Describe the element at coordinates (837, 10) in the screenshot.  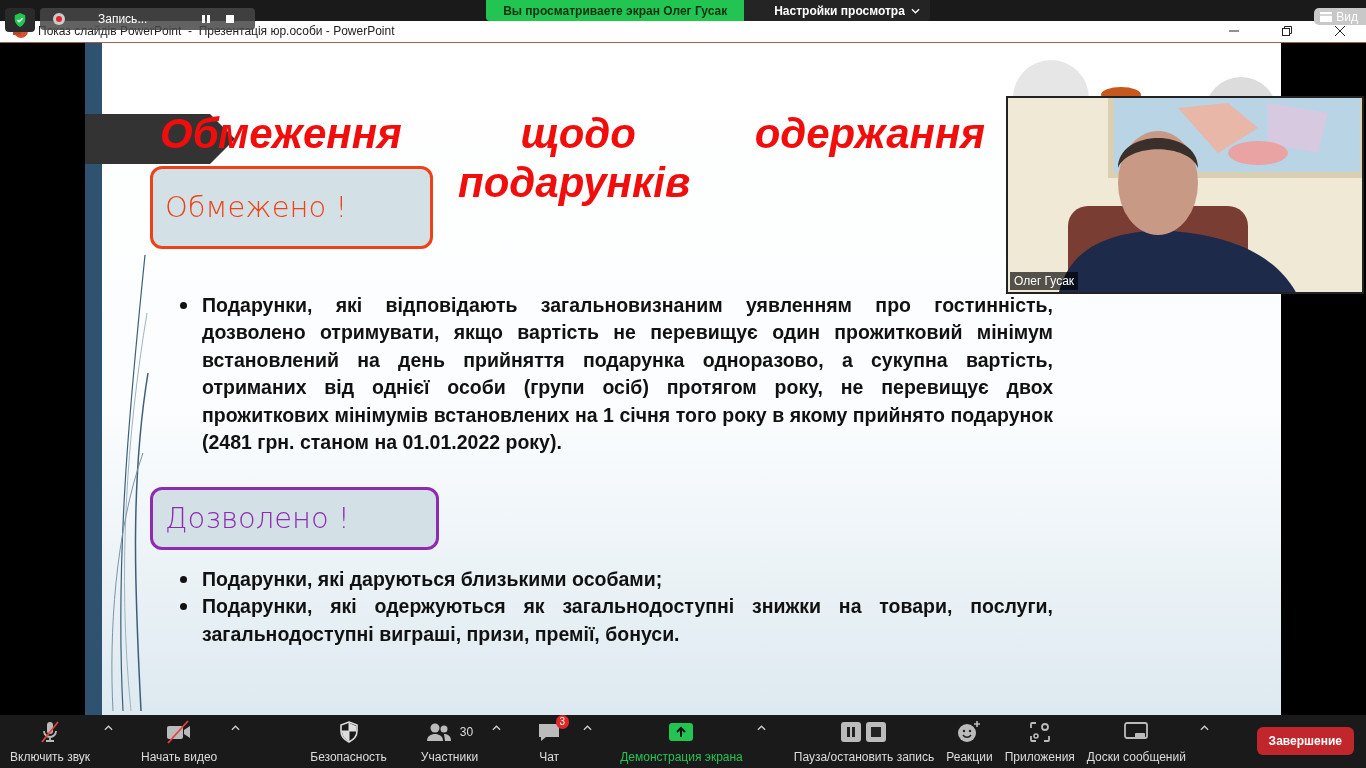
I see `view-options-button: Настройки просмотра` at that location.